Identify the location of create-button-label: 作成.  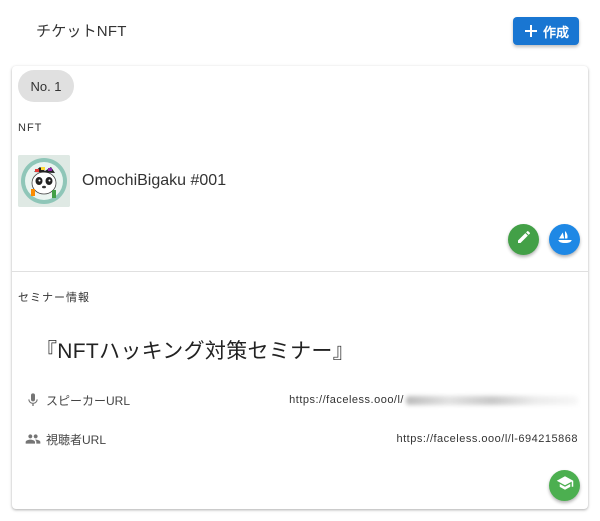
(555, 32).